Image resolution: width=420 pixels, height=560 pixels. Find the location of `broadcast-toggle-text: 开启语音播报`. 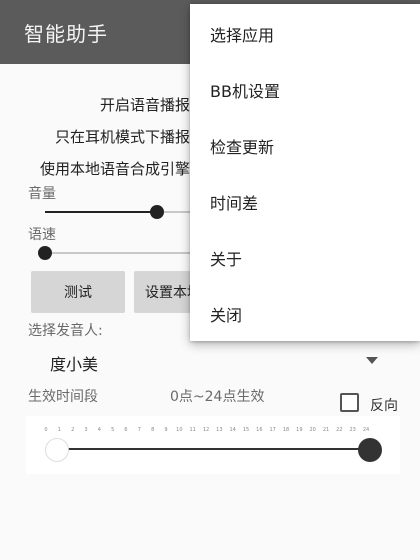

broadcast-toggle-text: 开启语音播报 is located at coordinates (95, 104).